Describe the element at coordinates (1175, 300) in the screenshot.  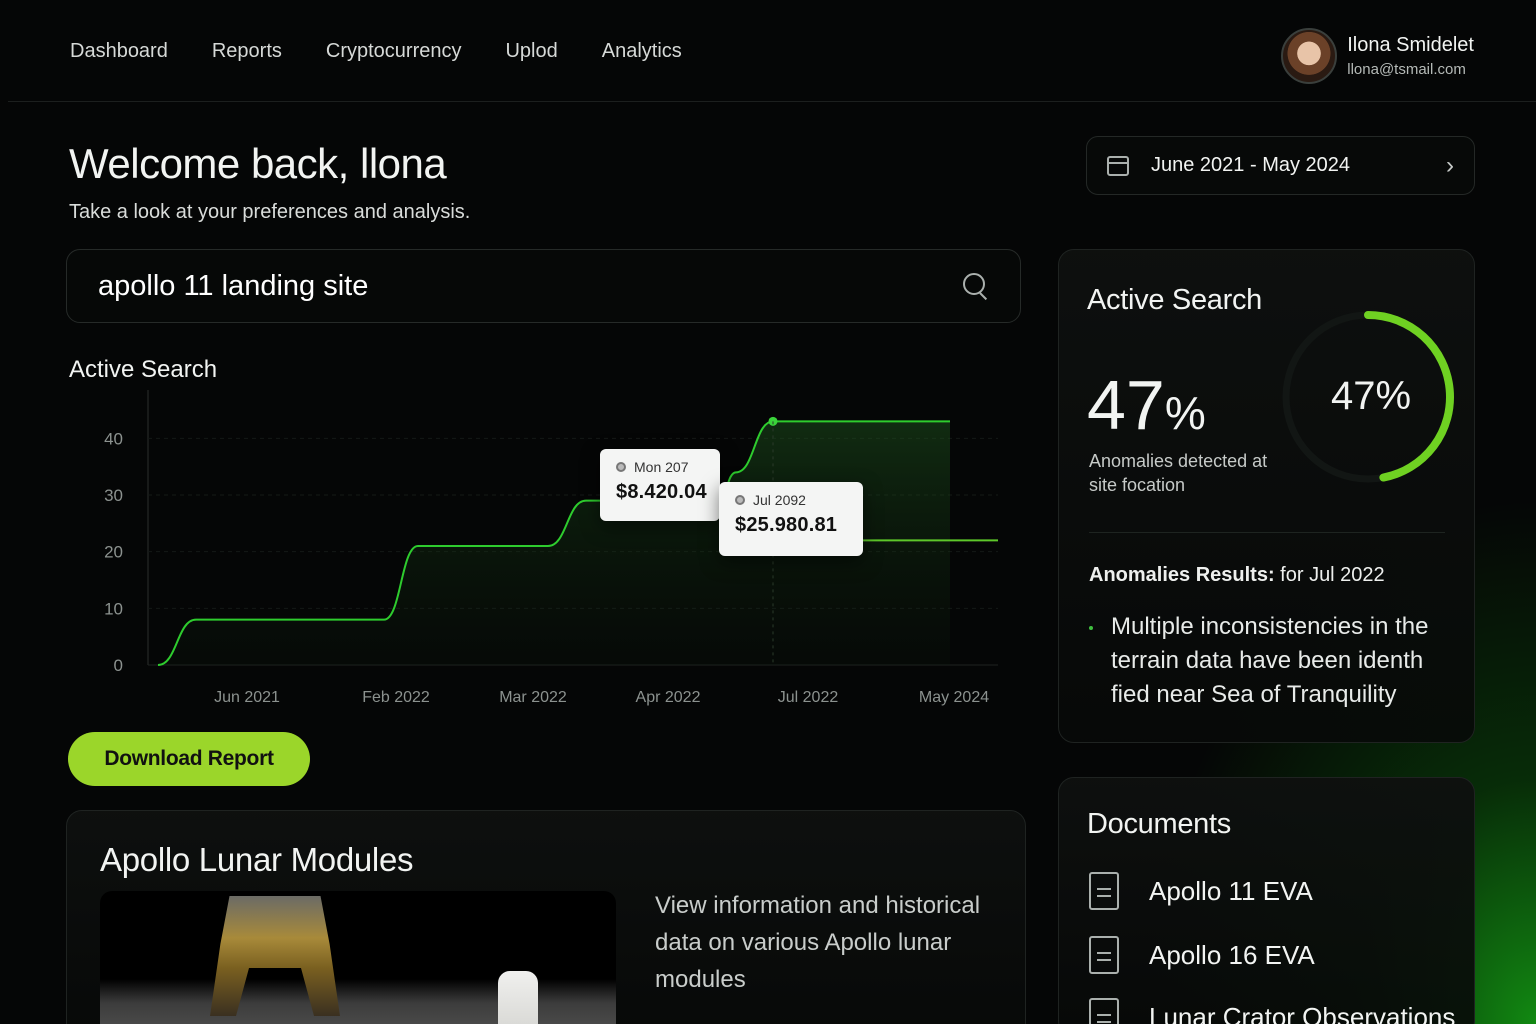
I see `anomalies-title: Active Search` at that location.